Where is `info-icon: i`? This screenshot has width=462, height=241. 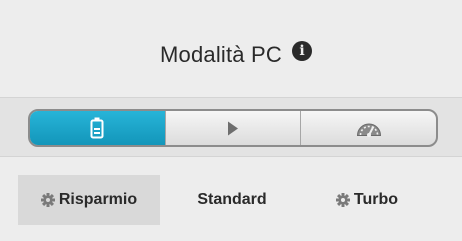
info-icon: i is located at coordinates (302, 51).